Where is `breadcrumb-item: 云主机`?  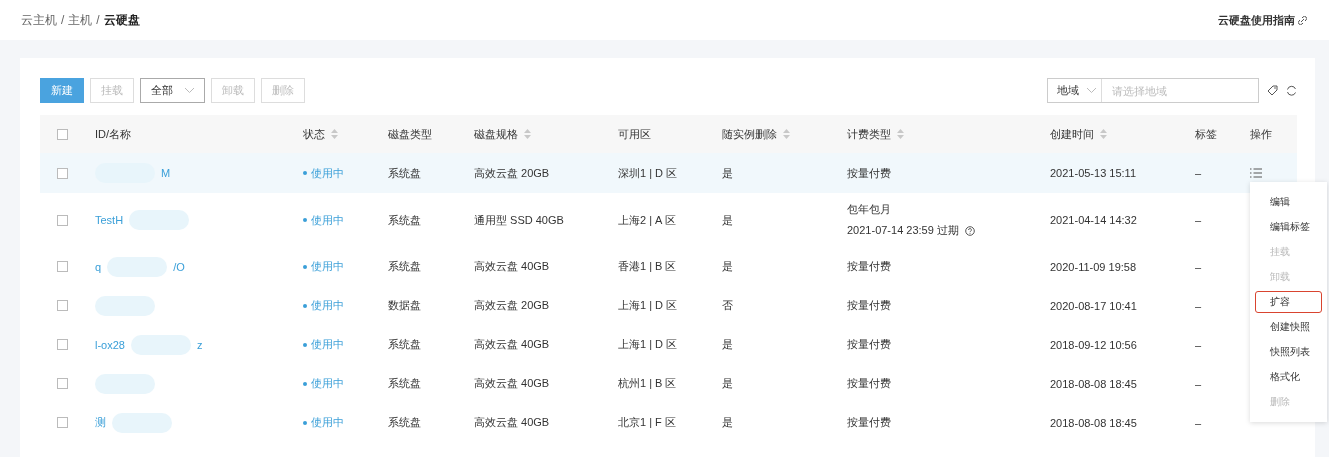 breadcrumb-item: 云主机 is located at coordinates (39, 20).